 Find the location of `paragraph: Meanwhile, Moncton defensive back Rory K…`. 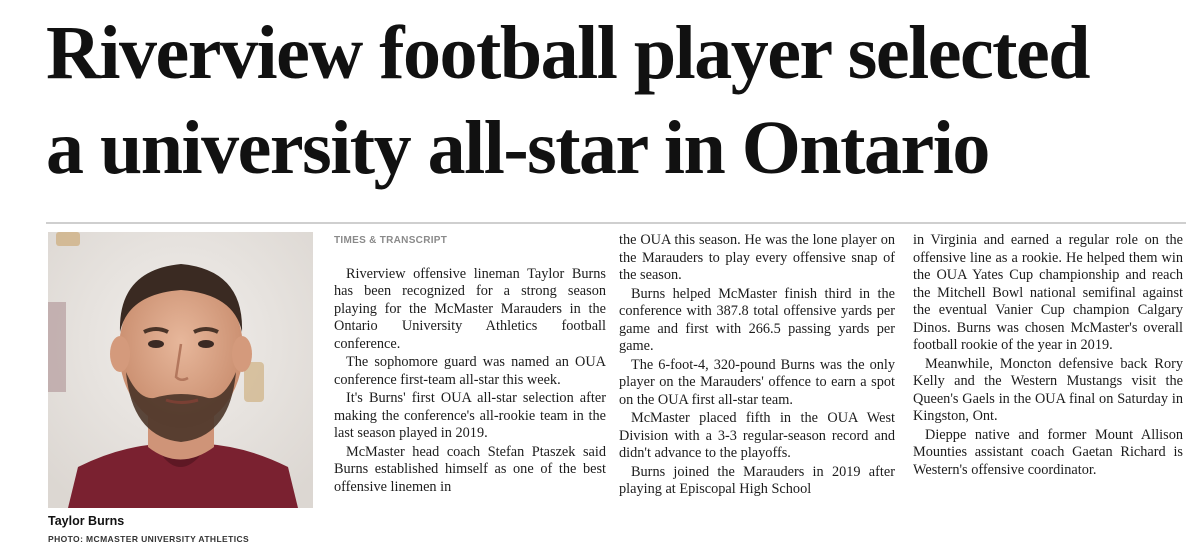

paragraph: Meanwhile, Moncton defensive back Rory K… is located at coordinates (1048, 390).